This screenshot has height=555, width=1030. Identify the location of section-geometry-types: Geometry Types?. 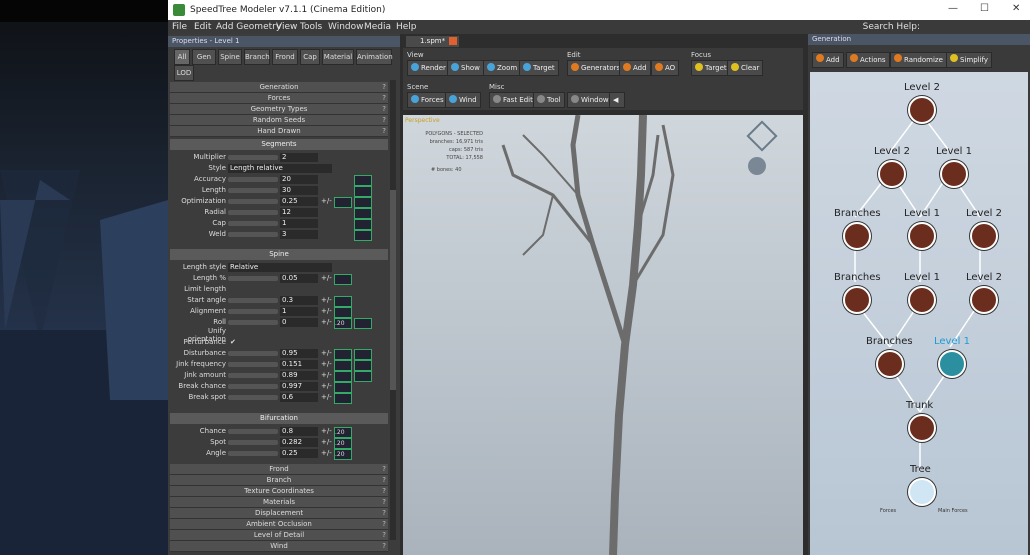
(279, 109).